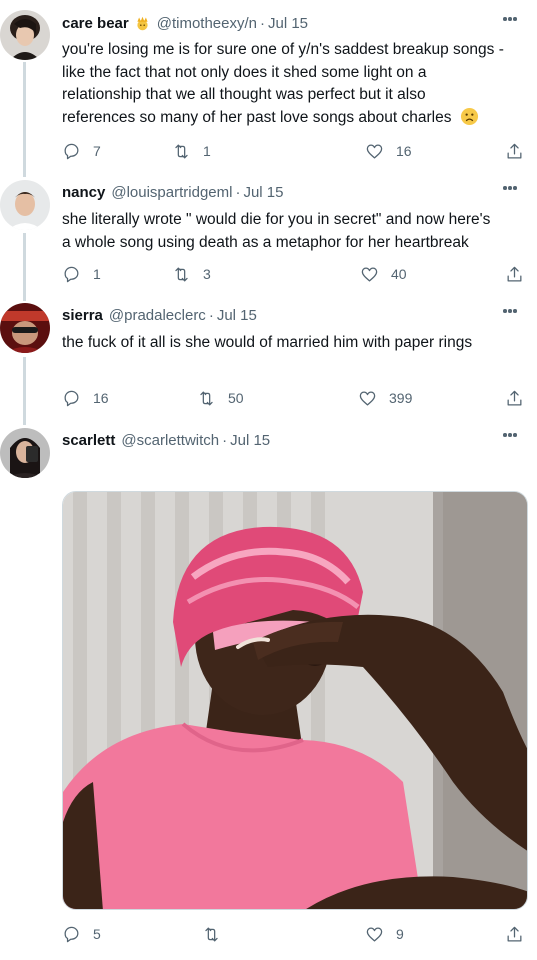 The height and width of the screenshot is (960, 537). I want to click on display-name: sierra, so click(82, 315).